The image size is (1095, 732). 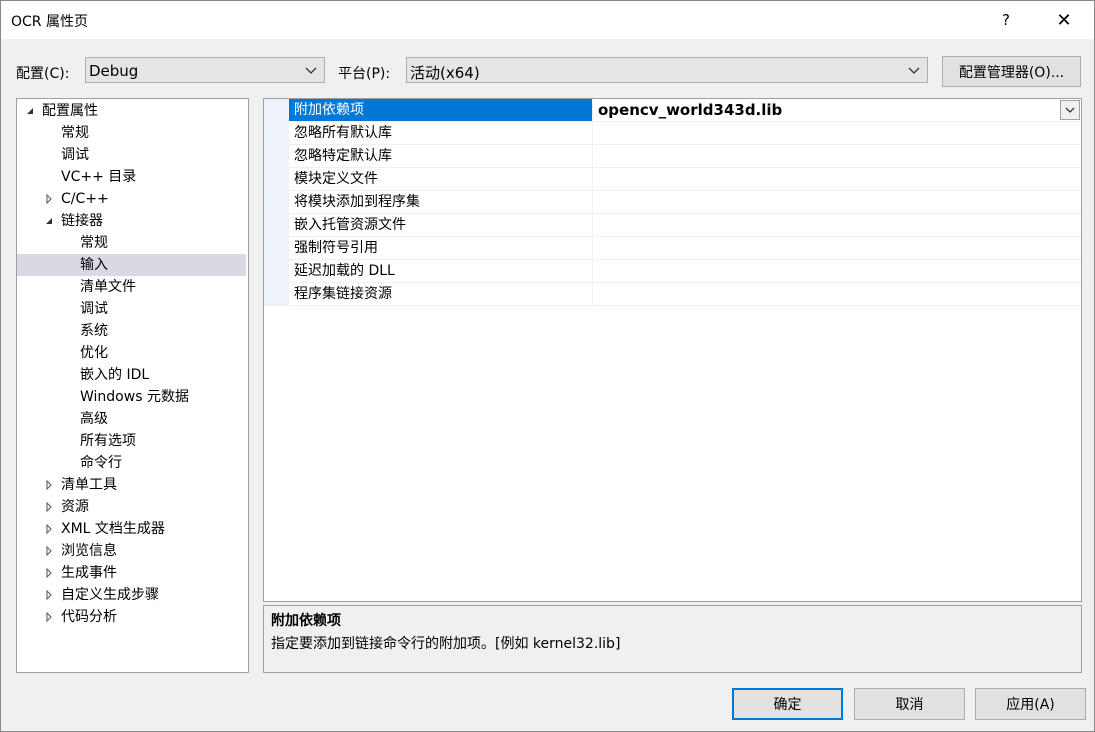 What do you see at coordinates (836, 110) in the screenshot?
I see `property-value: opencv_world343d.lib` at bounding box center [836, 110].